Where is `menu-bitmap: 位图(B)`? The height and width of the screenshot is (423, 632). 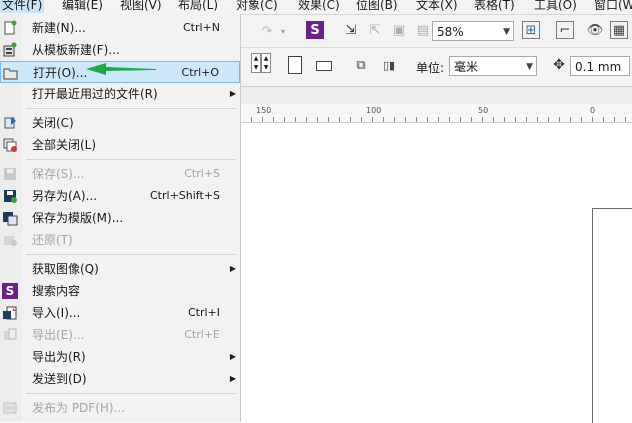
menu-bitmap: 位图(B) is located at coordinates (377, 6).